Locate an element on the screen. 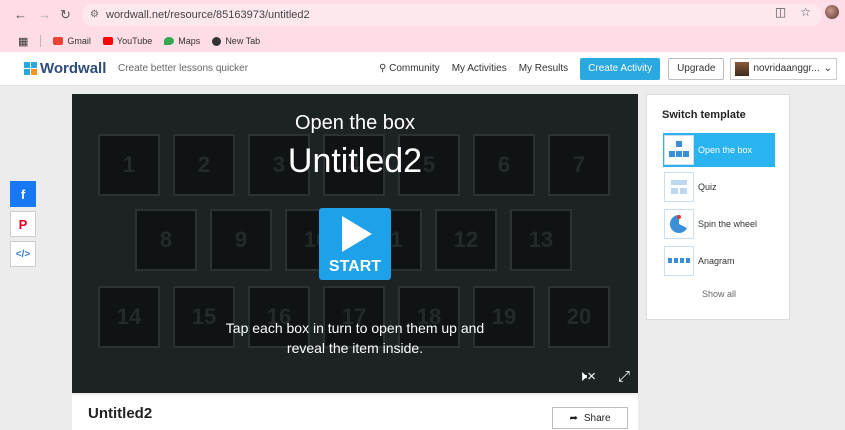 The height and width of the screenshot is (430, 845). my-activities-link: My Activities is located at coordinates (479, 69).